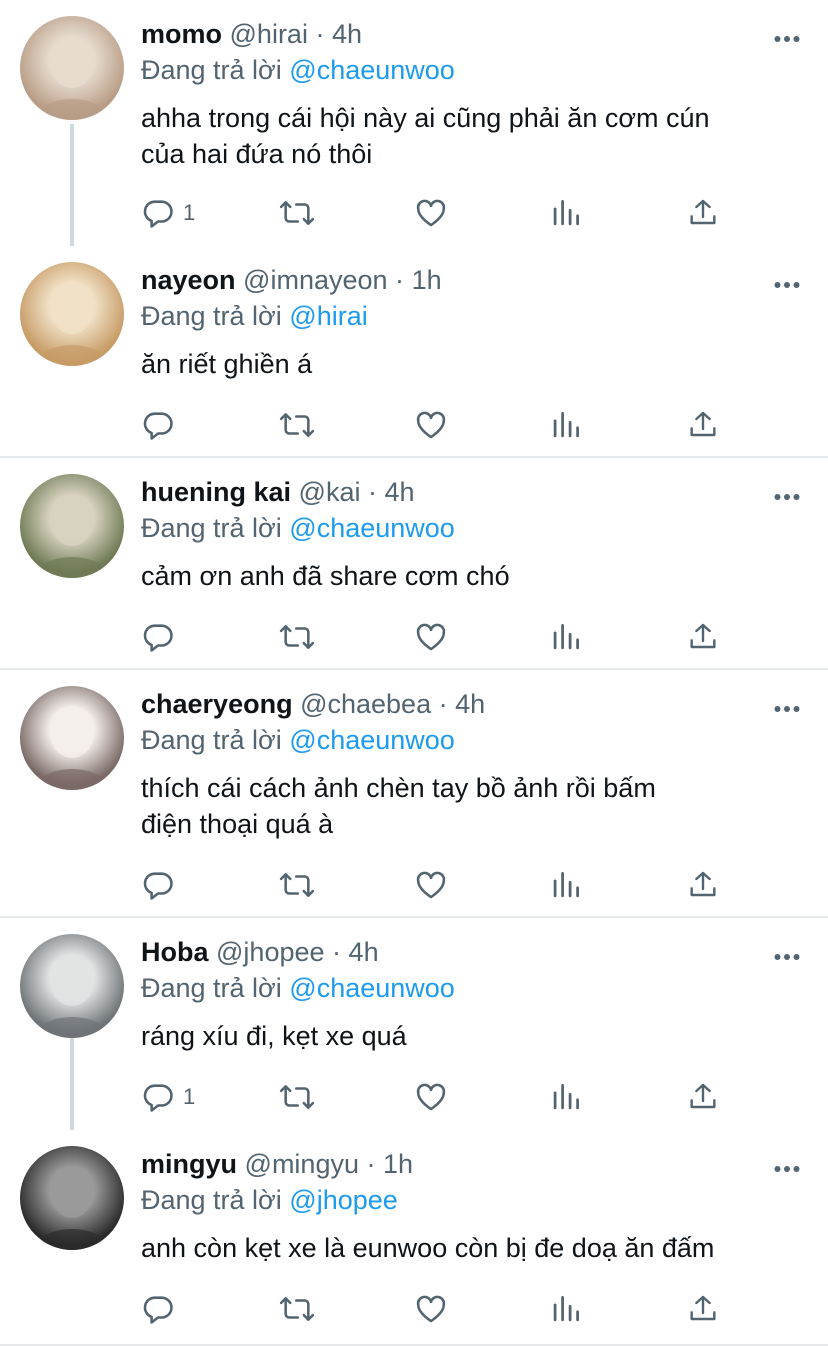 The height and width of the screenshot is (1346, 828). Describe the element at coordinates (325, 576) in the screenshot. I see `tweet-text: cảm ơn anh đã share cơm chó` at that location.